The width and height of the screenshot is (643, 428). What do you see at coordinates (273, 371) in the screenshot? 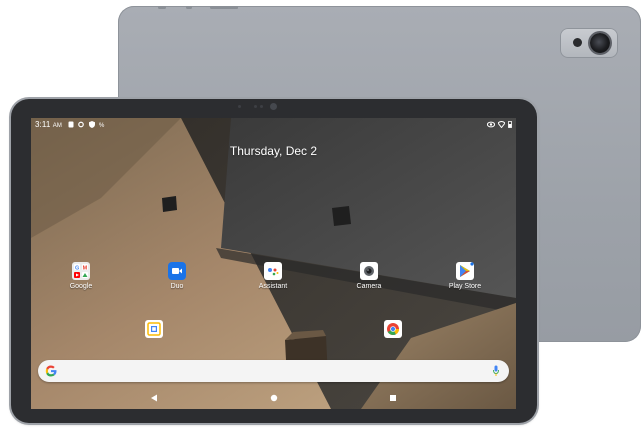
I see `google-search-bar` at bounding box center [273, 371].